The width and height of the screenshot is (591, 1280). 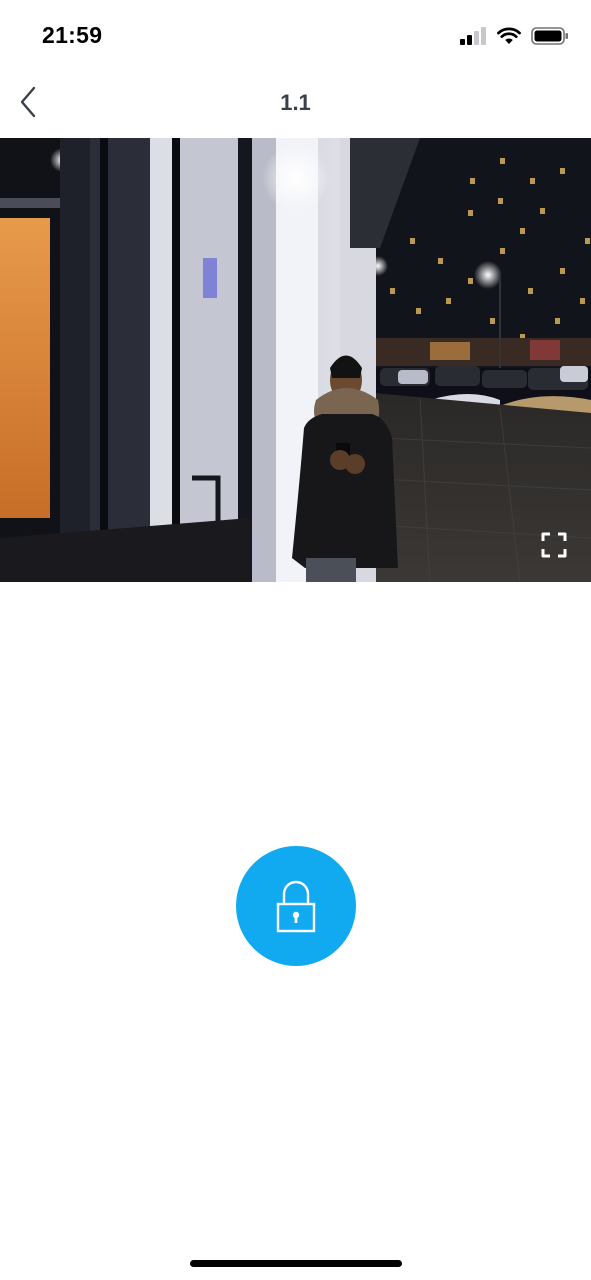 What do you see at coordinates (72, 35) in the screenshot?
I see `status-time: 21:59` at bounding box center [72, 35].